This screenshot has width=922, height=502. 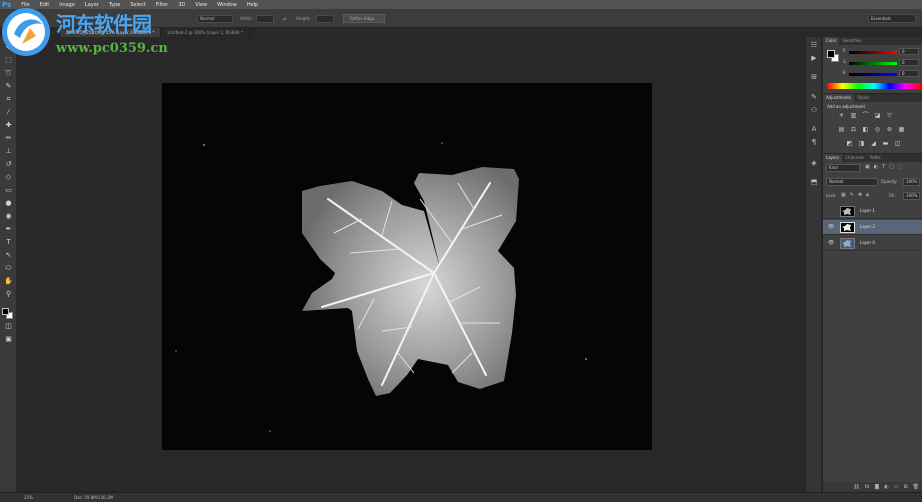 What do you see at coordinates (8, 242) in the screenshot?
I see `type-tool-icon: T` at bounding box center [8, 242].